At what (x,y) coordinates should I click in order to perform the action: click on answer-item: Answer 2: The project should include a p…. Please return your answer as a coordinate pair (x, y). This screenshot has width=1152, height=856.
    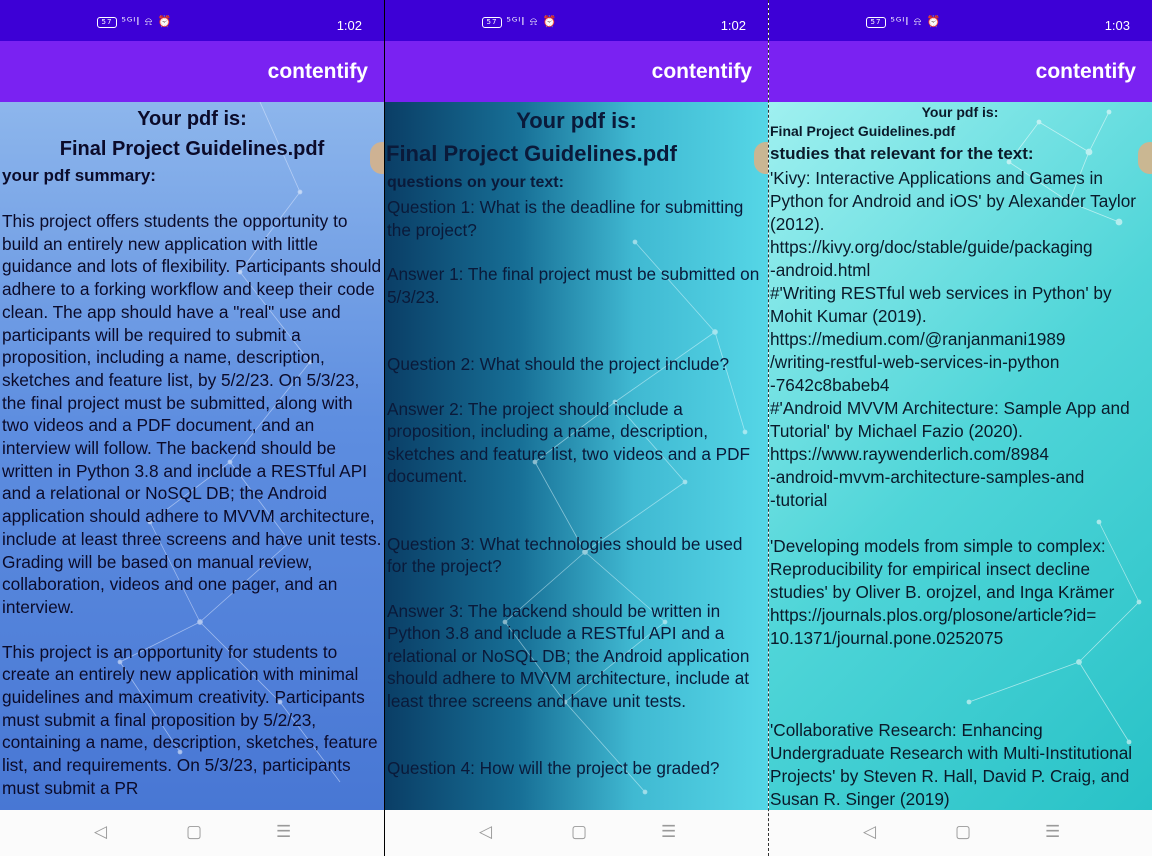
    Looking at the image, I should click on (569, 442).